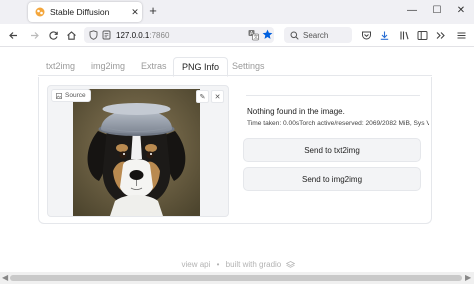 The height and width of the screenshot is (284, 474). I want to click on tab-img2img: img2img, so click(108, 66).